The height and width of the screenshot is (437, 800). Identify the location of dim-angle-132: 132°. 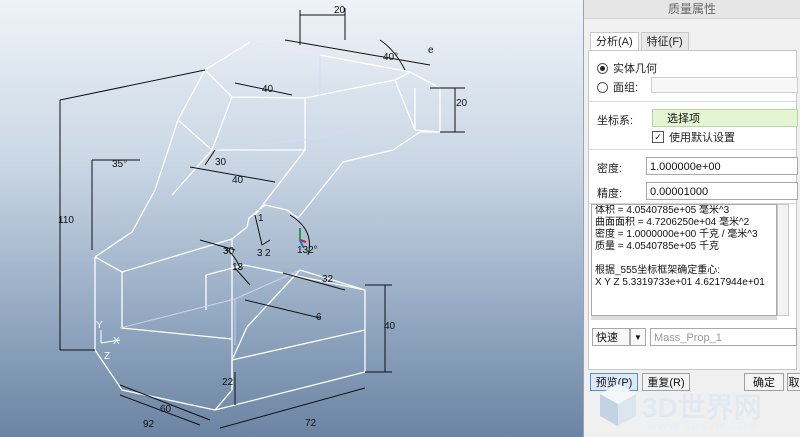
(307, 250).